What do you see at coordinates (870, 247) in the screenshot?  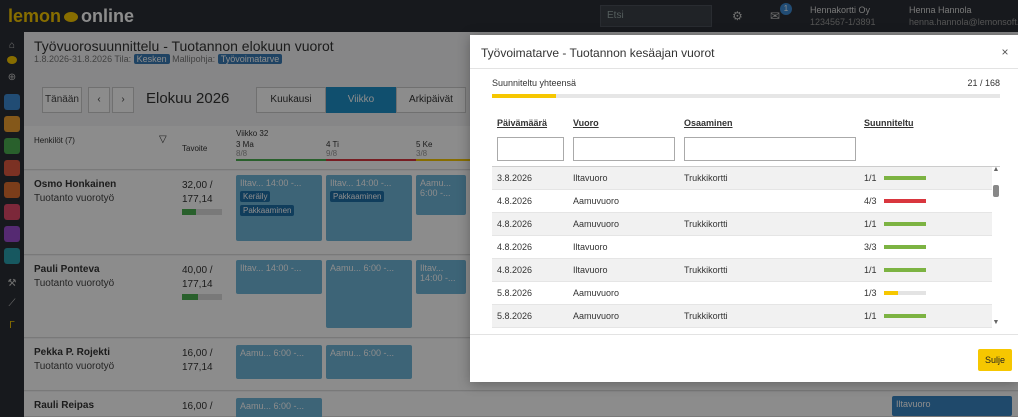 I see `cell-planned: 3/3` at bounding box center [870, 247].